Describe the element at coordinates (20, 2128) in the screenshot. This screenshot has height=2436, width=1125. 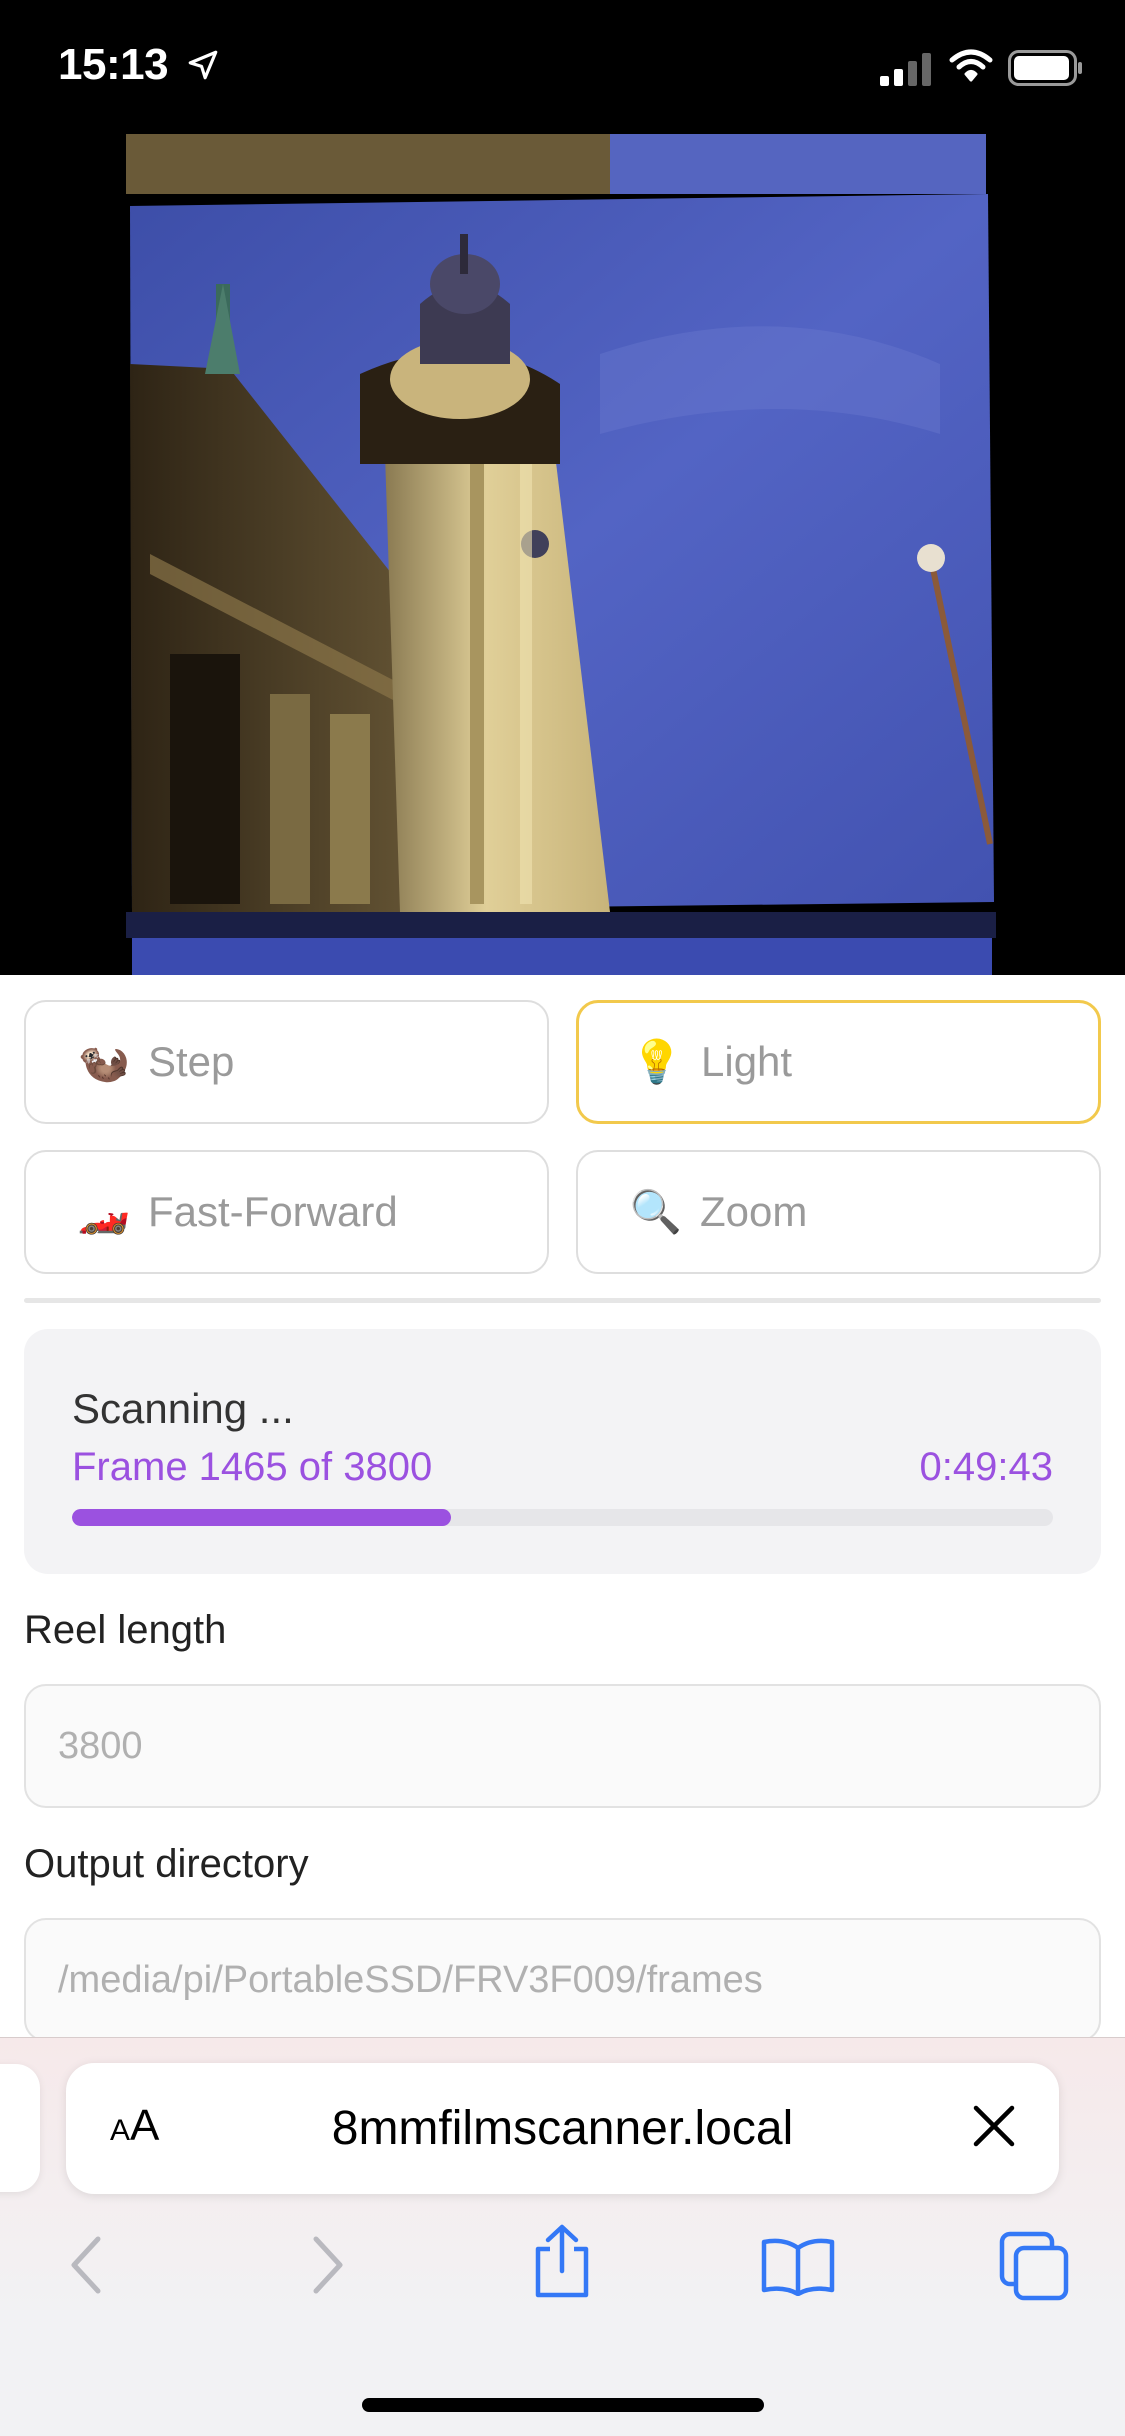
I see `previous-tab-preview` at that location.